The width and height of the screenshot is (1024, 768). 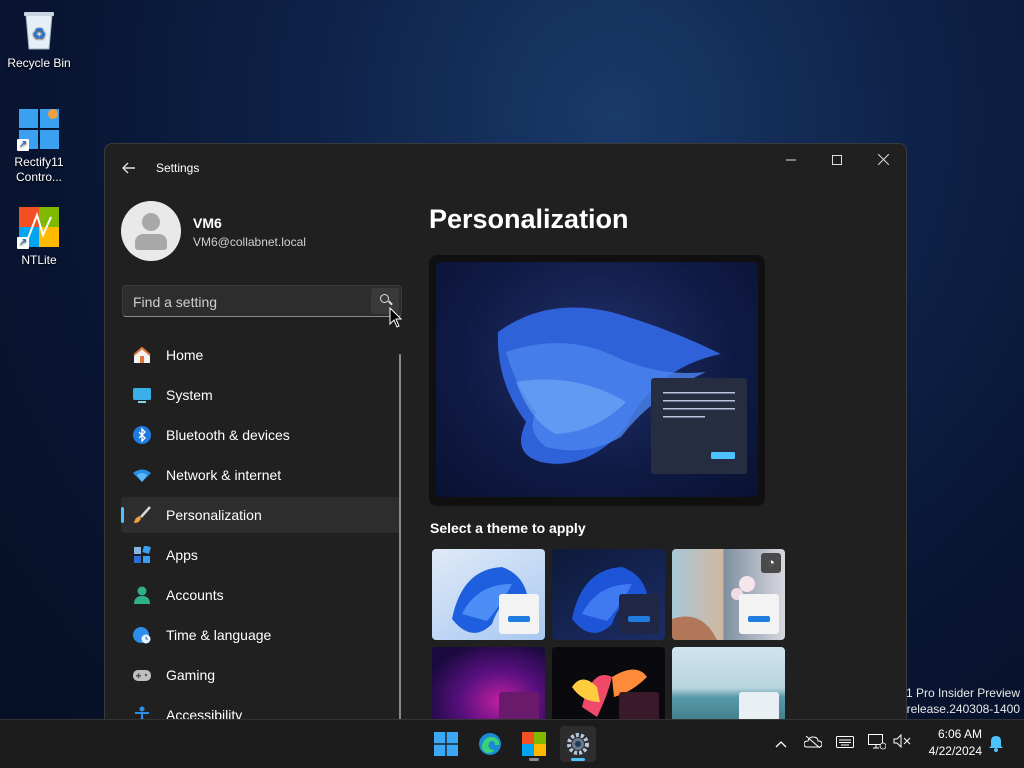 I want to click on sidebar-item-label: Home, so click(x=185, y=355).